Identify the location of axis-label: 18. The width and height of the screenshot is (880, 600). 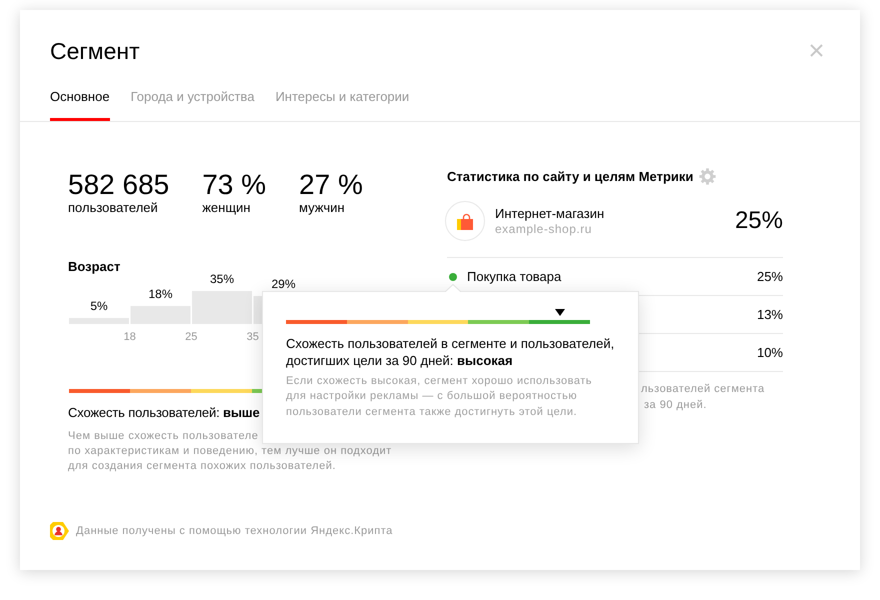
(130, 337).